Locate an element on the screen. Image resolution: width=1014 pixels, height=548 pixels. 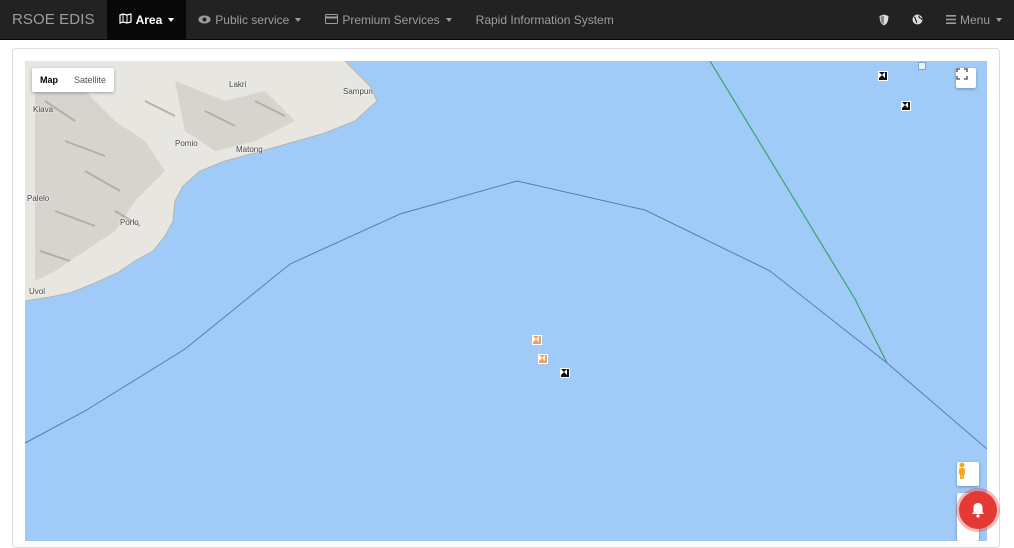
map-type-control: Map Satellite is located at coordinates (73, 80).